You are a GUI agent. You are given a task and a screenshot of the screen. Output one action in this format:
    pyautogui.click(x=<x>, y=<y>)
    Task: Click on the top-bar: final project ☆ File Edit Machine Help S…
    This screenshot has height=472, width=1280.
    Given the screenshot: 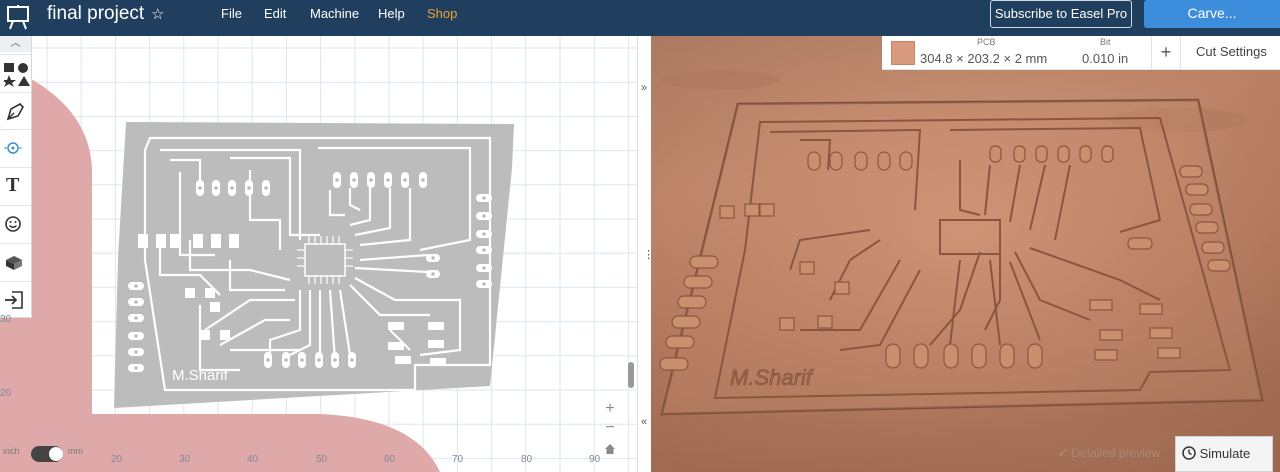 What is the action you would take?
    pyautogui.click(x=640, y=18)
    